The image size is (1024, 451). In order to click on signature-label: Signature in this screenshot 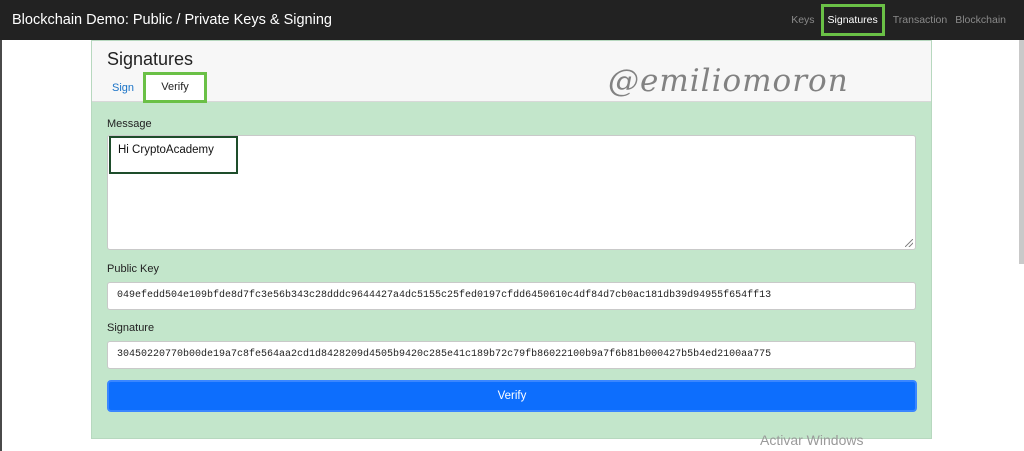, I will do `click(131, 328)`.